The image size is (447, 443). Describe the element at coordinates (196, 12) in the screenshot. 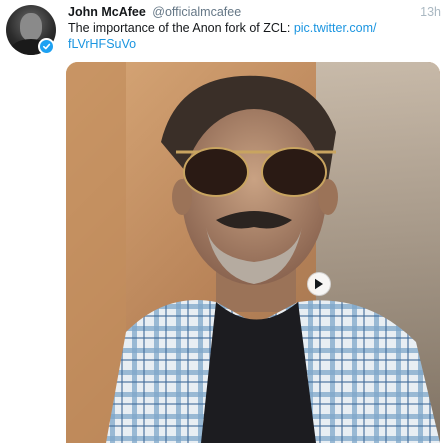

I see `author-handle: @officialmcafee` at that location.